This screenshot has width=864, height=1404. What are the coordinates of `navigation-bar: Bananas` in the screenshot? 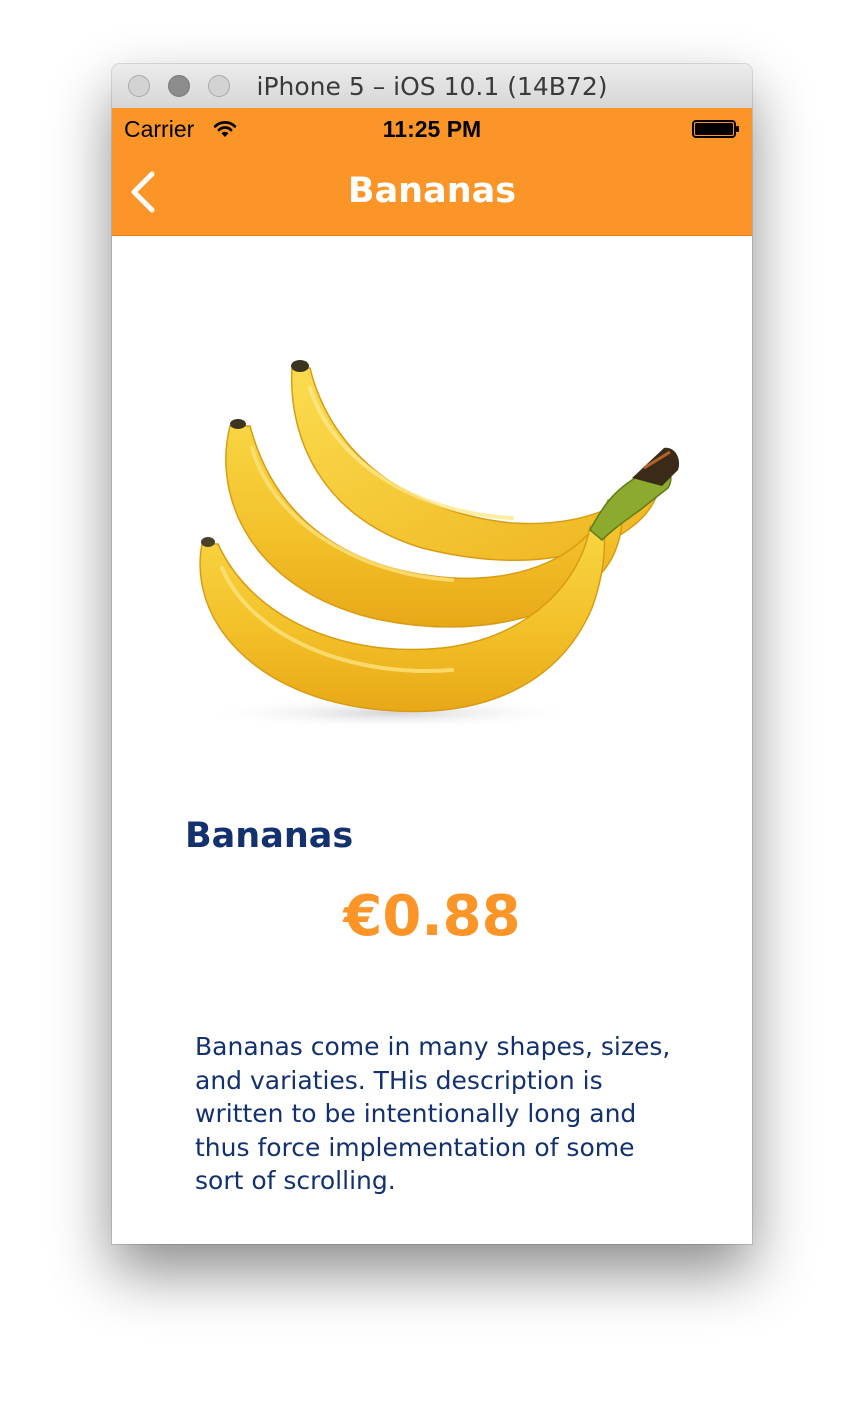 It's located at (432, 192).